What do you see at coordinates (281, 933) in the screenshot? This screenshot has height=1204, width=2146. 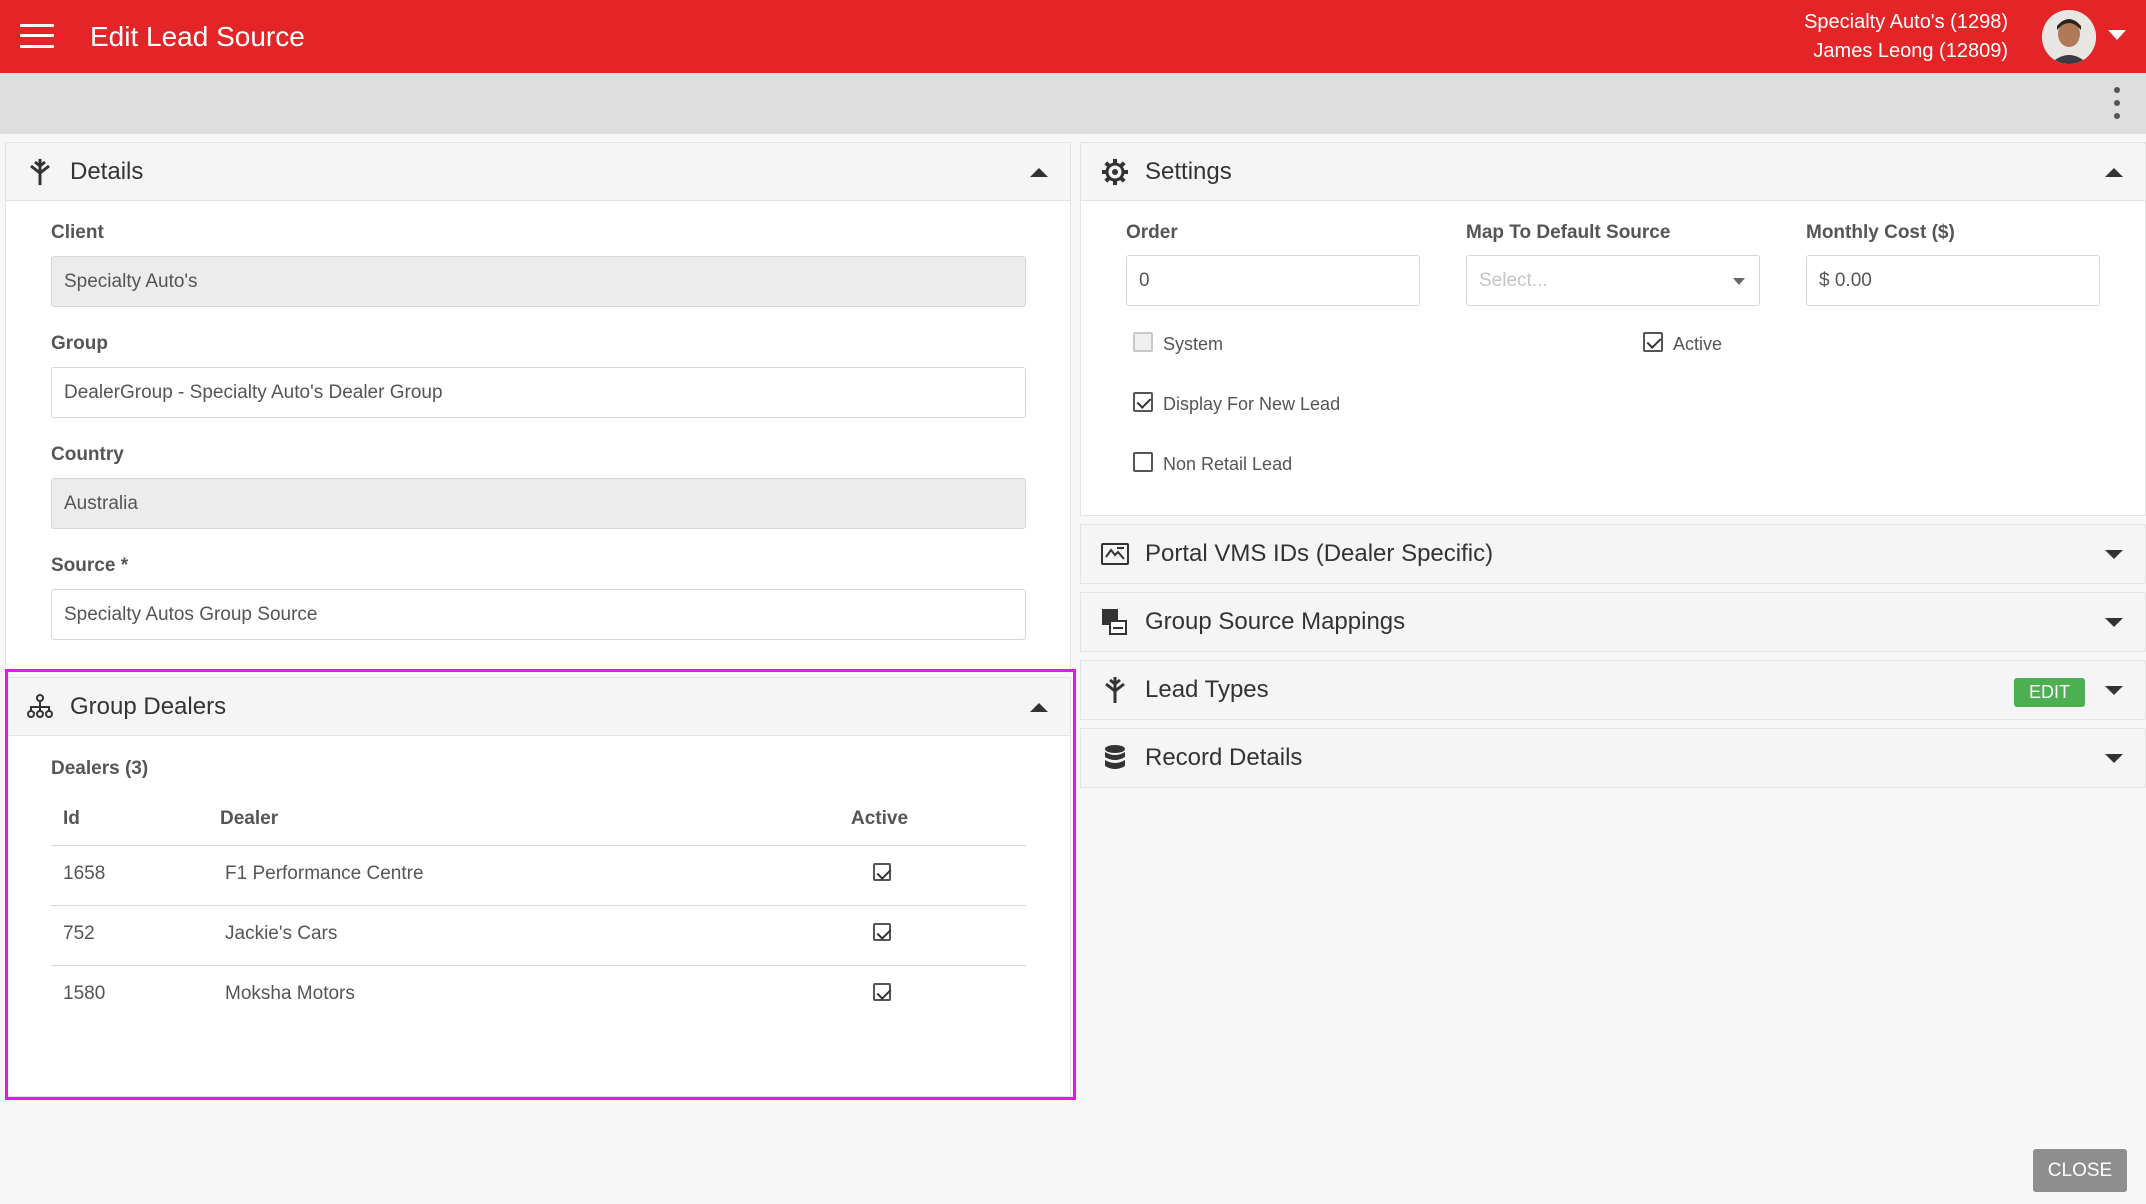 I see `dealer-name: Jackie's Cars` at bounding box center [281, 933].